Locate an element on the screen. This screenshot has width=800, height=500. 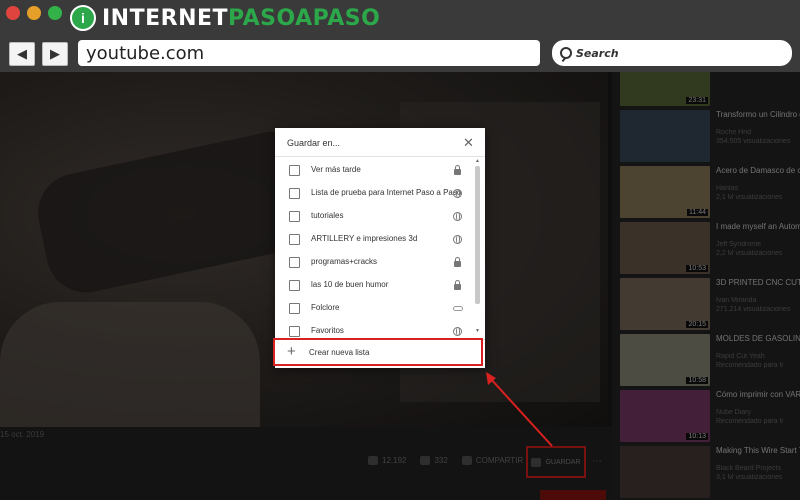
playlist-name: Folclore is located at coordinates (325, 307).